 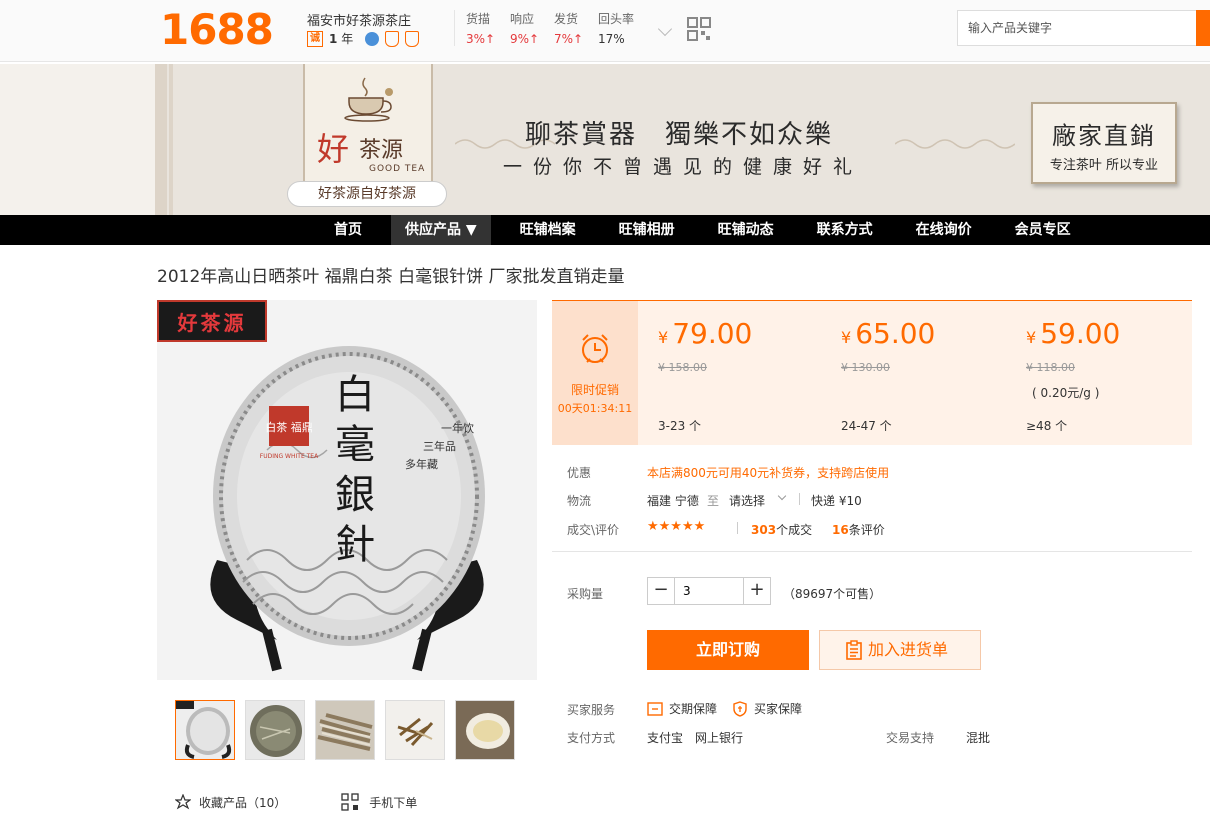 I want to click on mobile-order-button: 手机下单, so click(x=379, y=802).